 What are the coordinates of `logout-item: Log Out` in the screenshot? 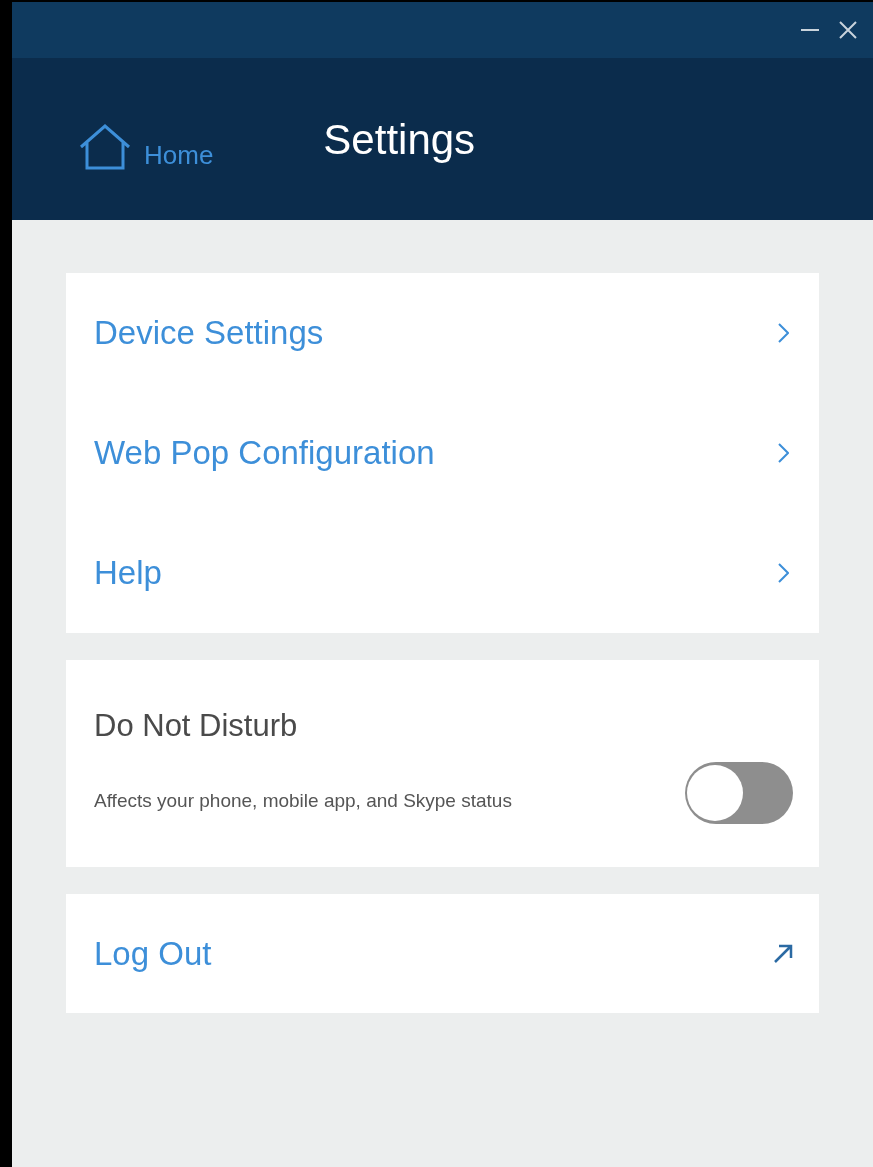 It's located at (442, 953).